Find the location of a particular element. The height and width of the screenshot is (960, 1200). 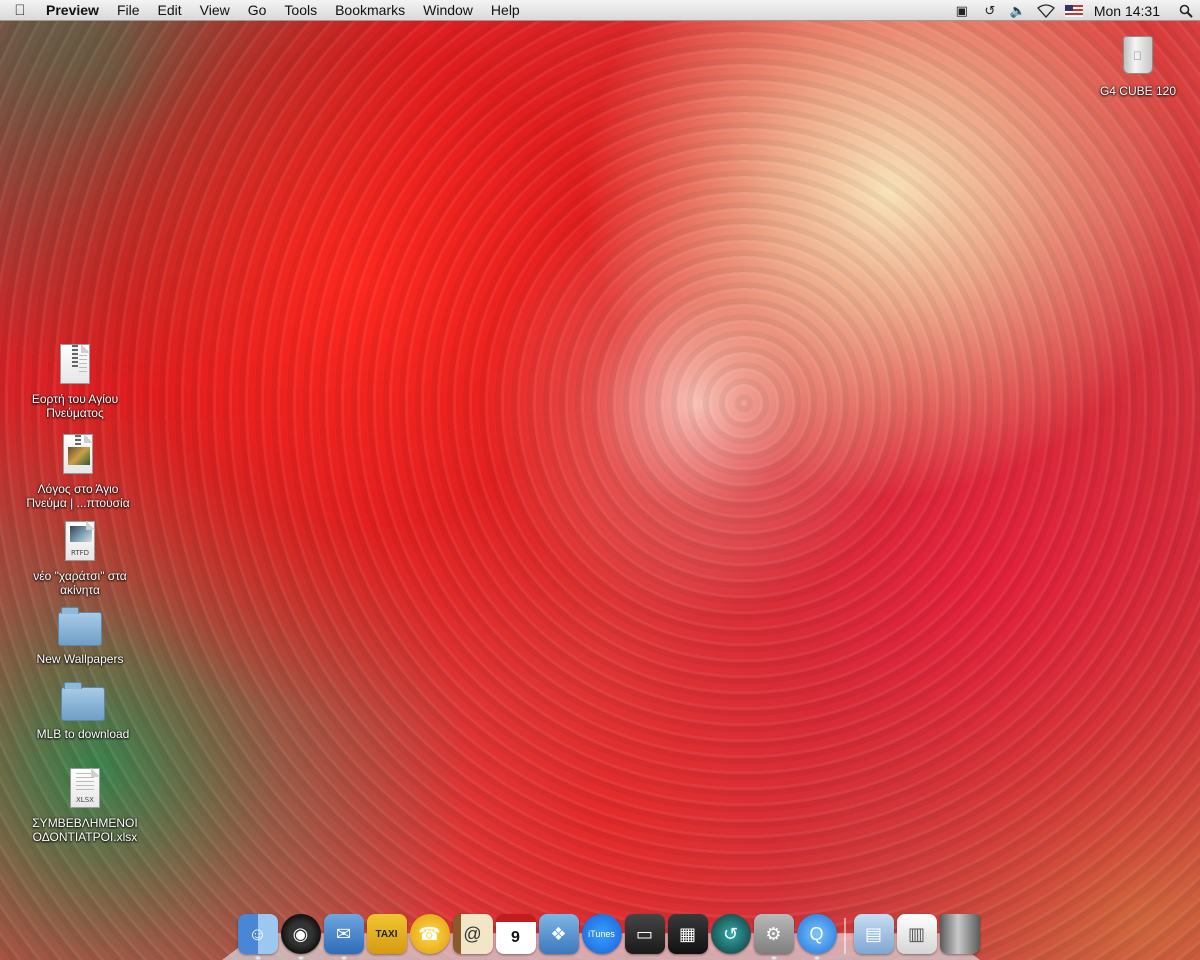

dock-mail: ✉ is located at coordinates (343, 937).